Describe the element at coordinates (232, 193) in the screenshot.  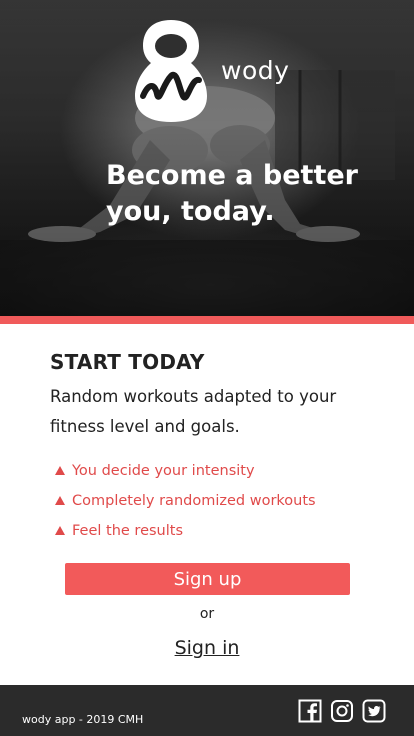
I see `hero-tagline: Become a better you, today.` at that location.